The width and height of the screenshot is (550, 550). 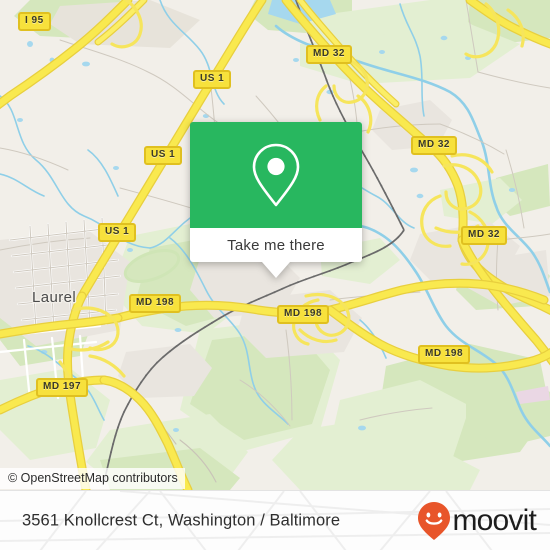 What do you see at coordinates (62, 387) in the screenshot?
I see `road-shield-md197: MD 197` at bounding box center [62, 387].